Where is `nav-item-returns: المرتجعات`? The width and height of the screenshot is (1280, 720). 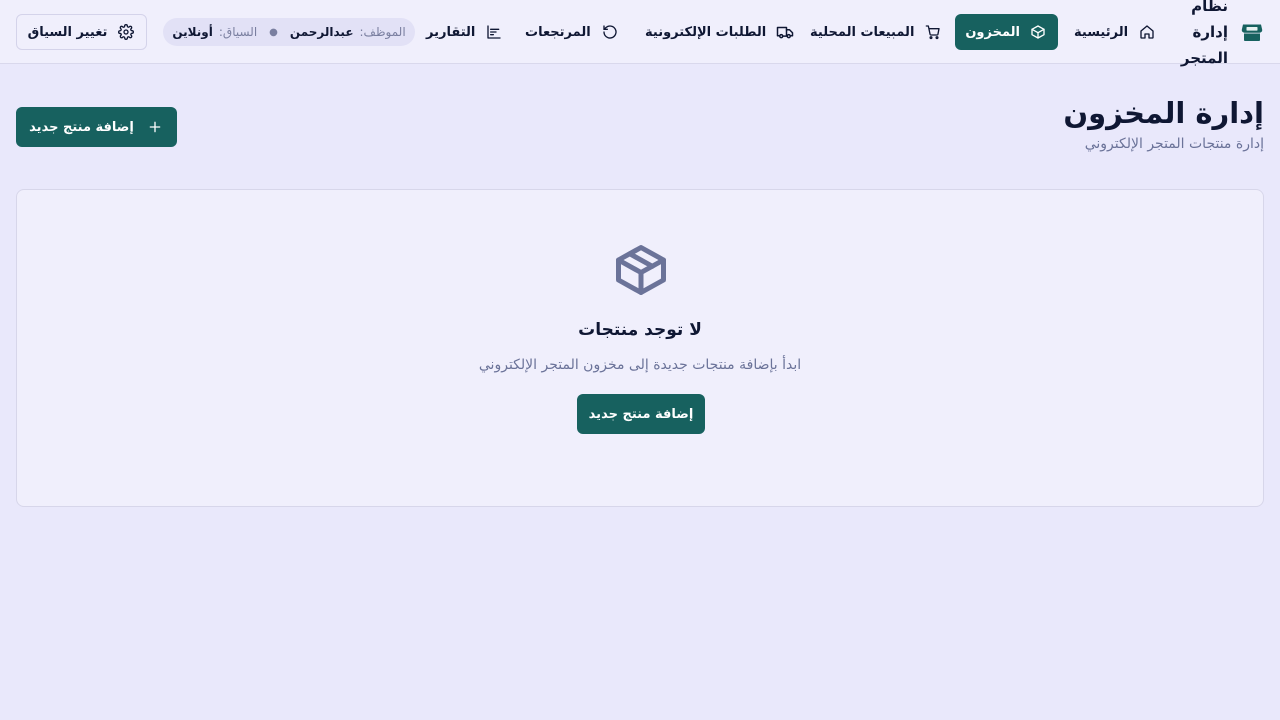 nav-item-returns: المرتجعات is located at coordinates (572, 32).